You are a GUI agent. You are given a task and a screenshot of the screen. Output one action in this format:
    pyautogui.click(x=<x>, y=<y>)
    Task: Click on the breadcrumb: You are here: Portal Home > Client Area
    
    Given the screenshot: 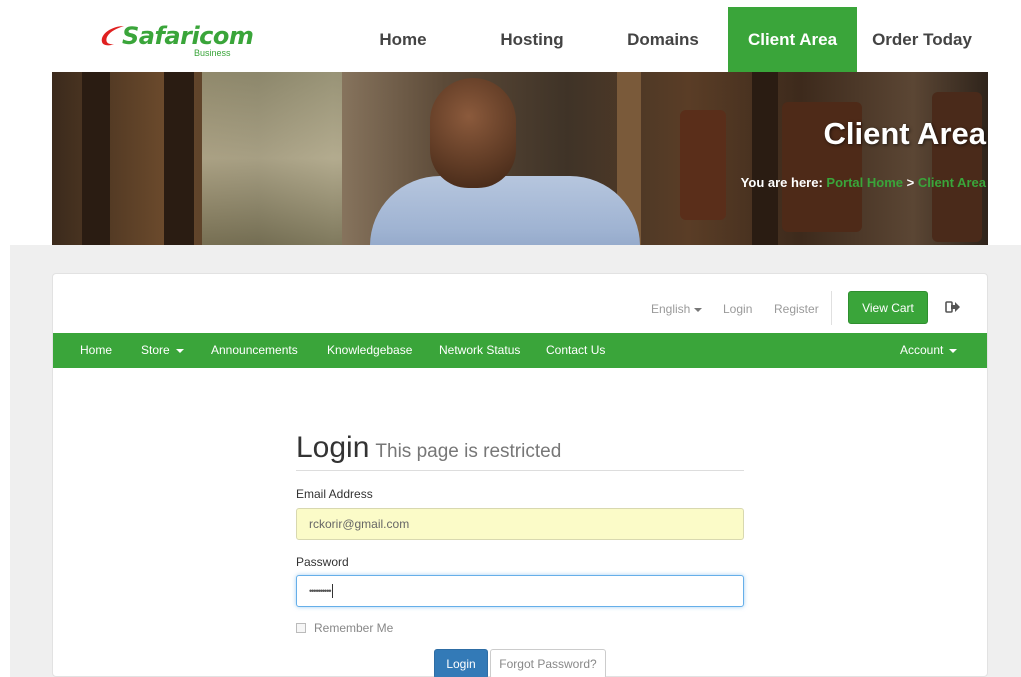 What is the action you would take?
    pyautogui.click(x=863, y=182)
    